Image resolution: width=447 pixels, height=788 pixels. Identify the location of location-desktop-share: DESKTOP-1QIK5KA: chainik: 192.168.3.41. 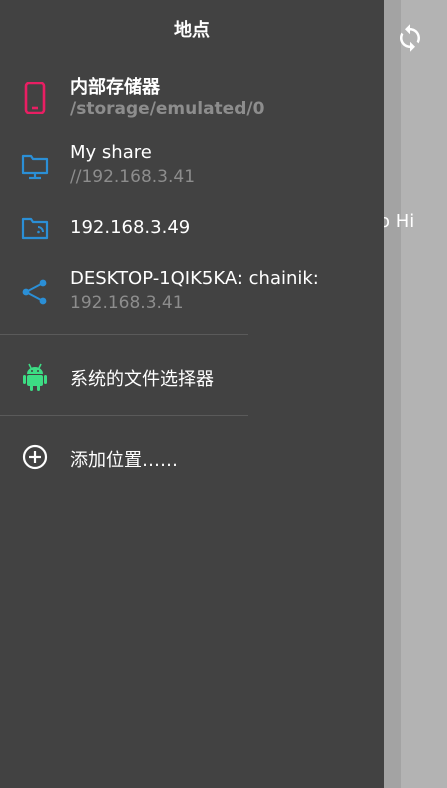
(192, 292).